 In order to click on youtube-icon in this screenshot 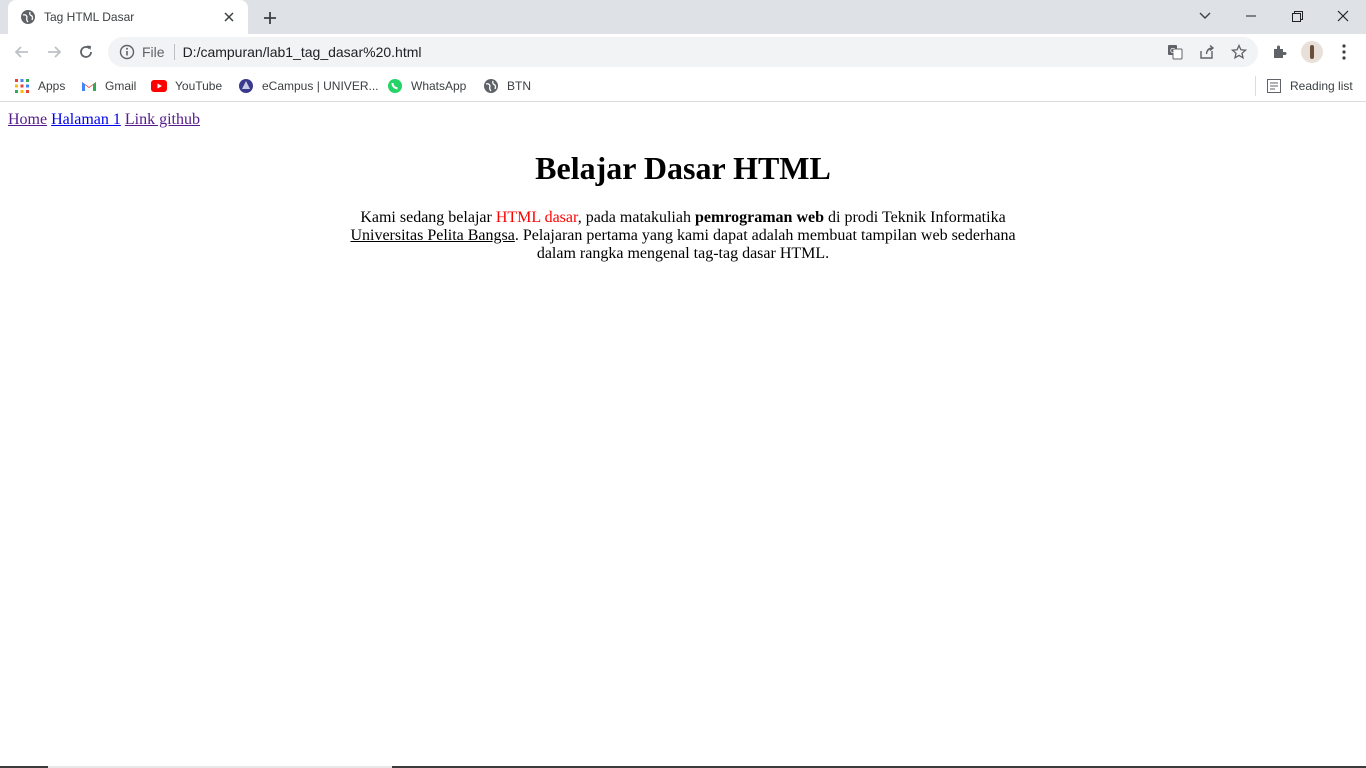, I will do `click(159, 86)`.